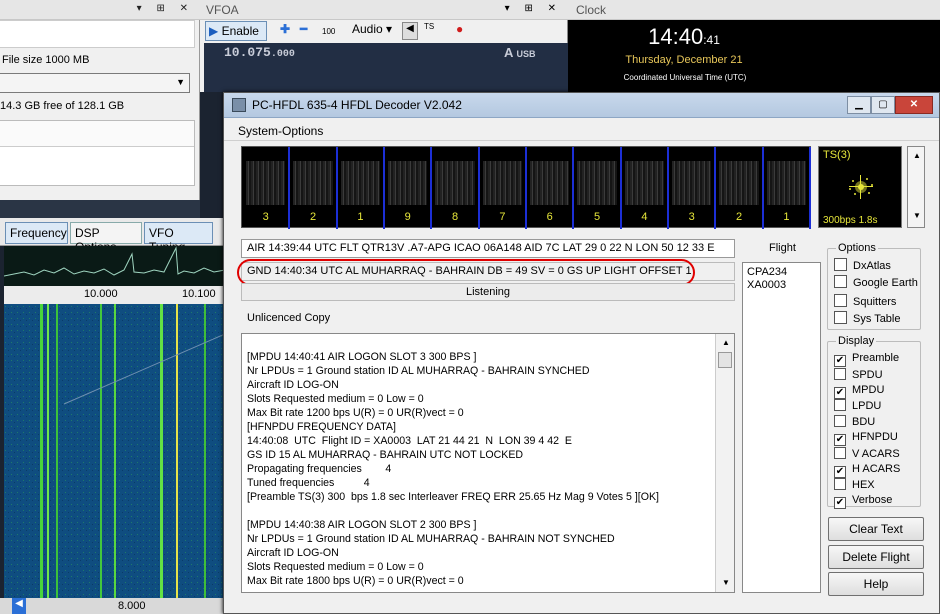 The width and height of the screenshot is (940, 614). I want to click on enable-button: ▶ Enable, so click(236, 31).